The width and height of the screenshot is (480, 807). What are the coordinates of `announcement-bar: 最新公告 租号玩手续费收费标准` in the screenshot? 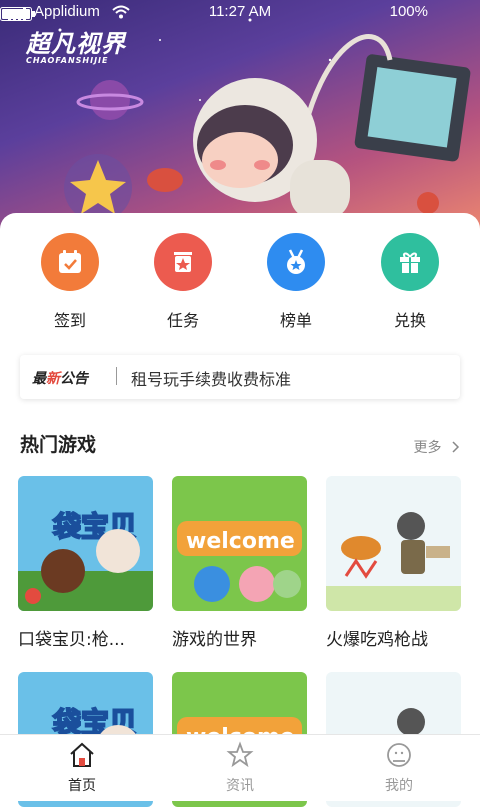 It's located at (240, 377).